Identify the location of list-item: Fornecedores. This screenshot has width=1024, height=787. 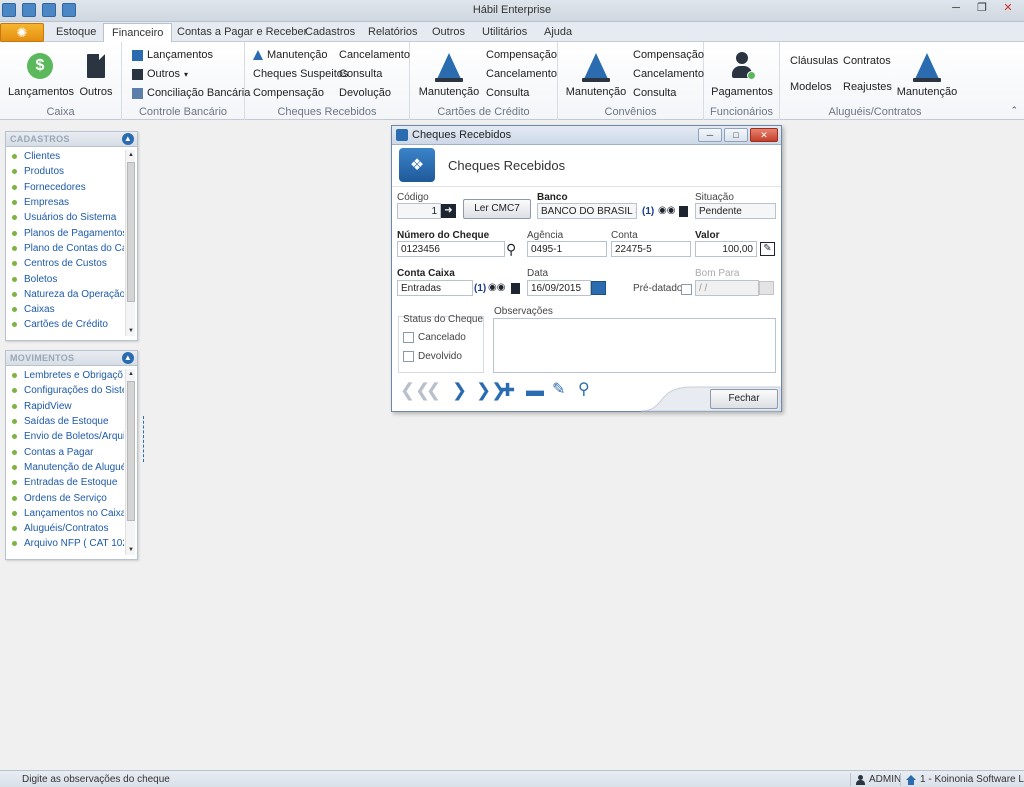
(65, 187).